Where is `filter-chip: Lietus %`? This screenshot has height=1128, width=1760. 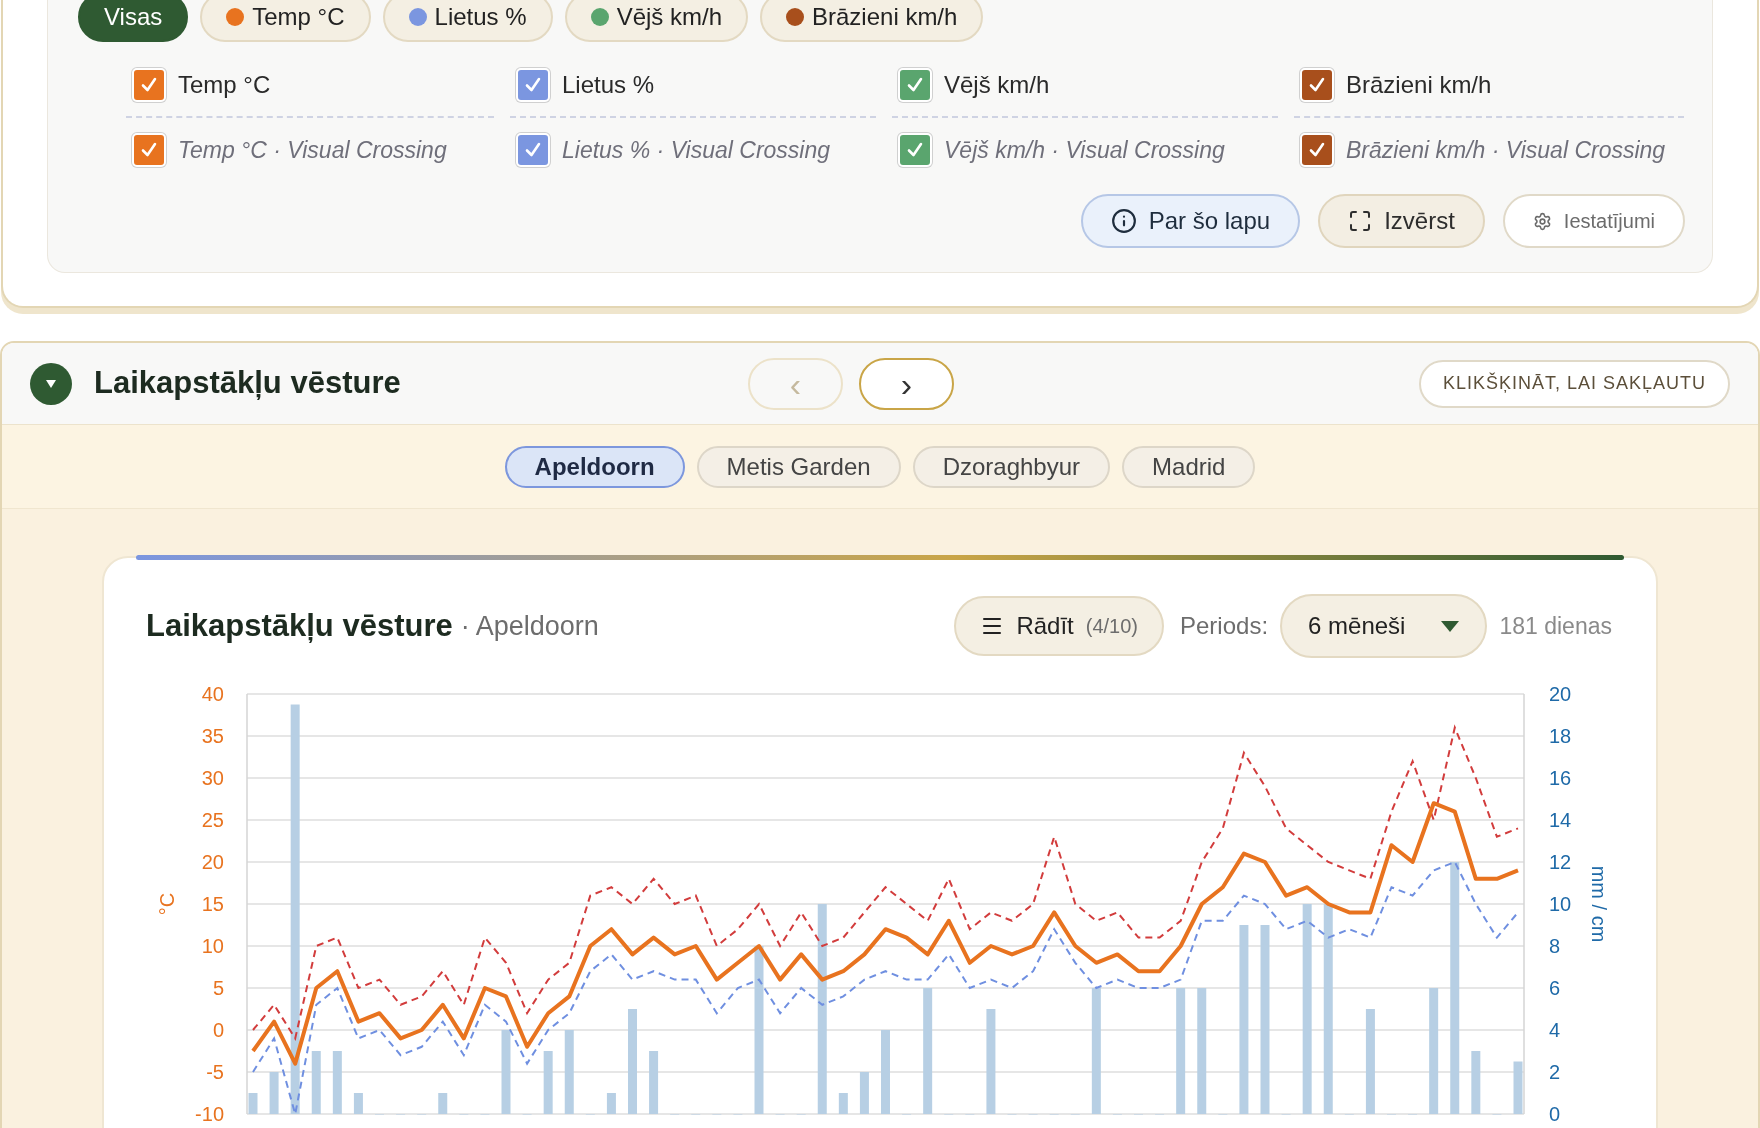 filter-chip: Lietus % is located at coordinates (467, 21).